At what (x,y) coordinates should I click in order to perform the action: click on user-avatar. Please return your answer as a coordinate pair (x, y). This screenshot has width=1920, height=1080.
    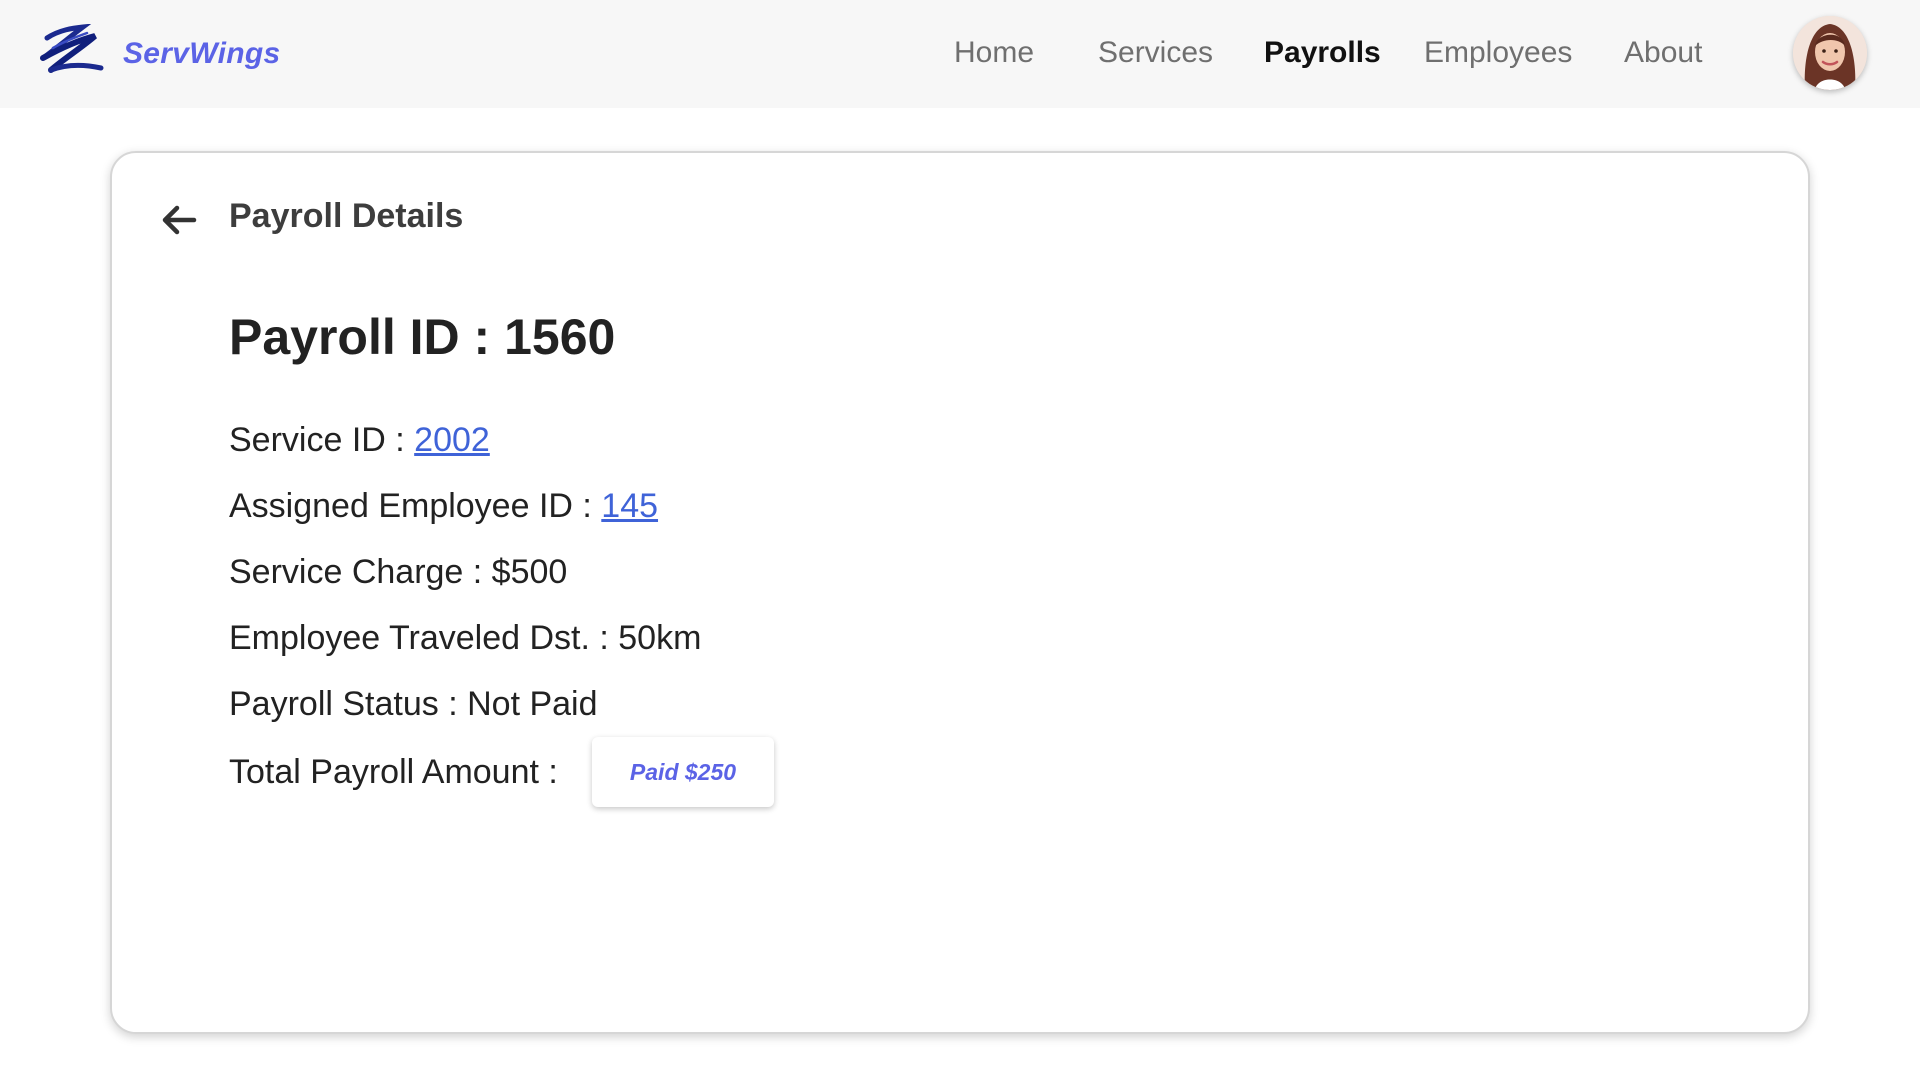
    Looking at the image, I should click on (1830, 53).